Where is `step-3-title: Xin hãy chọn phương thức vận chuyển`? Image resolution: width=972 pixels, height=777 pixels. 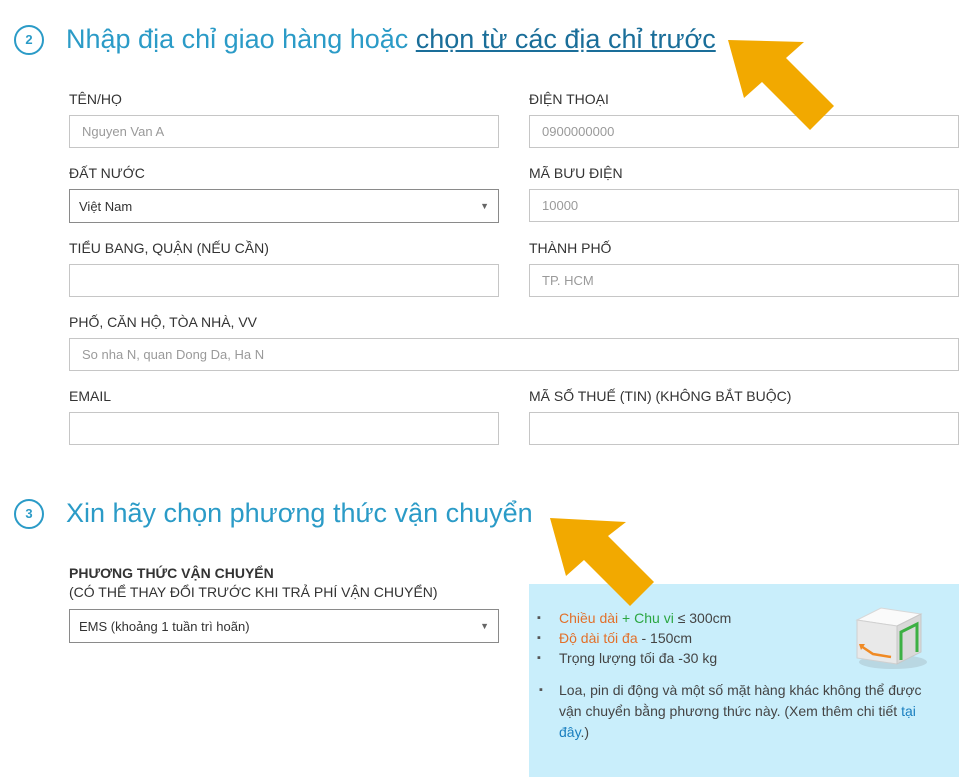
step-3-title: Xin hãy chọn phương thức vận chuyển is located at coordinates (299, 513).